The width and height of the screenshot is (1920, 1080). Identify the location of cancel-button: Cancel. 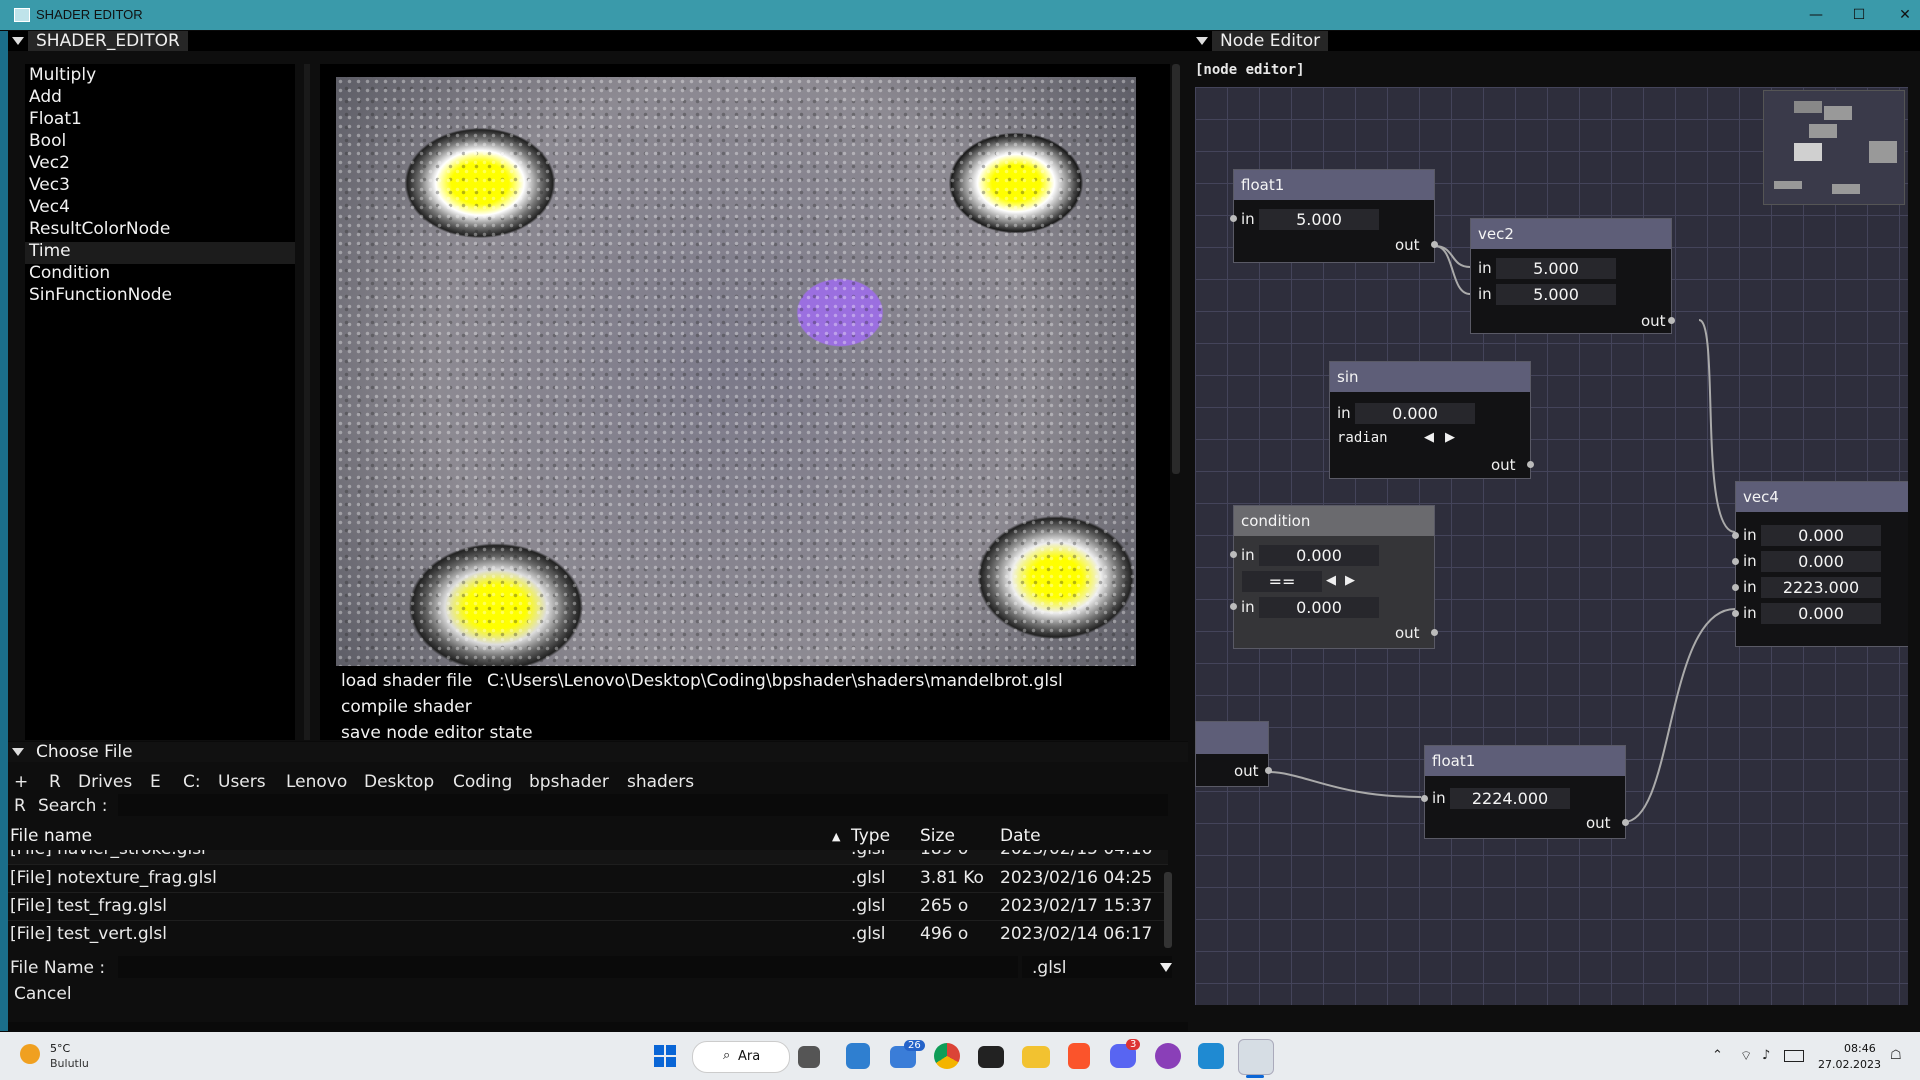
(43, 994).